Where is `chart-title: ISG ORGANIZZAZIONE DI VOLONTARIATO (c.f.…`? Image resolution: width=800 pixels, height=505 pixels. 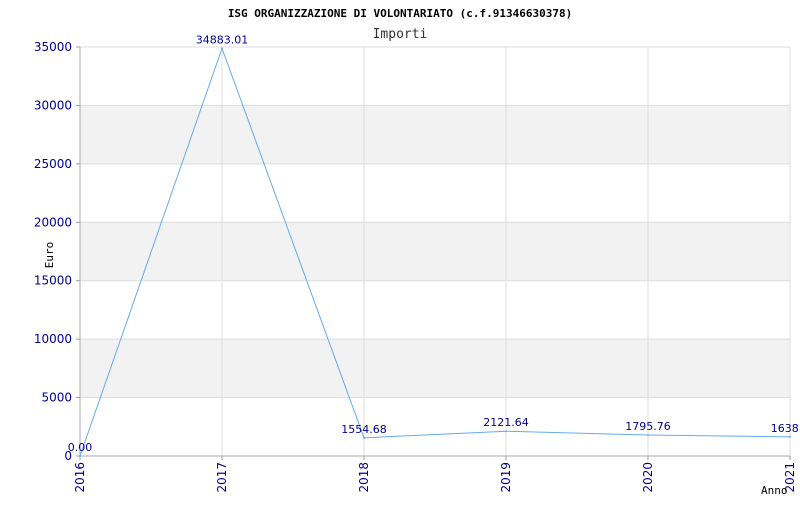
chart-title: ISG ORGANIZZAZIONE DI VOLONTARIATO (c.f.… is located at coordinates (400, 13).